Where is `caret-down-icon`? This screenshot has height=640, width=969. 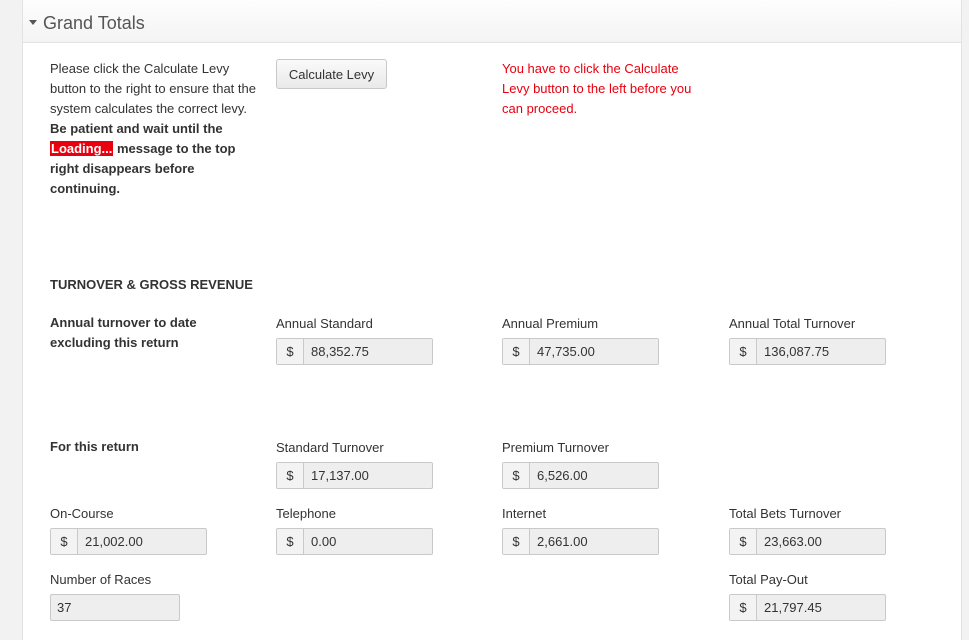
caret-down-icon is located at coordinates (33, 22).